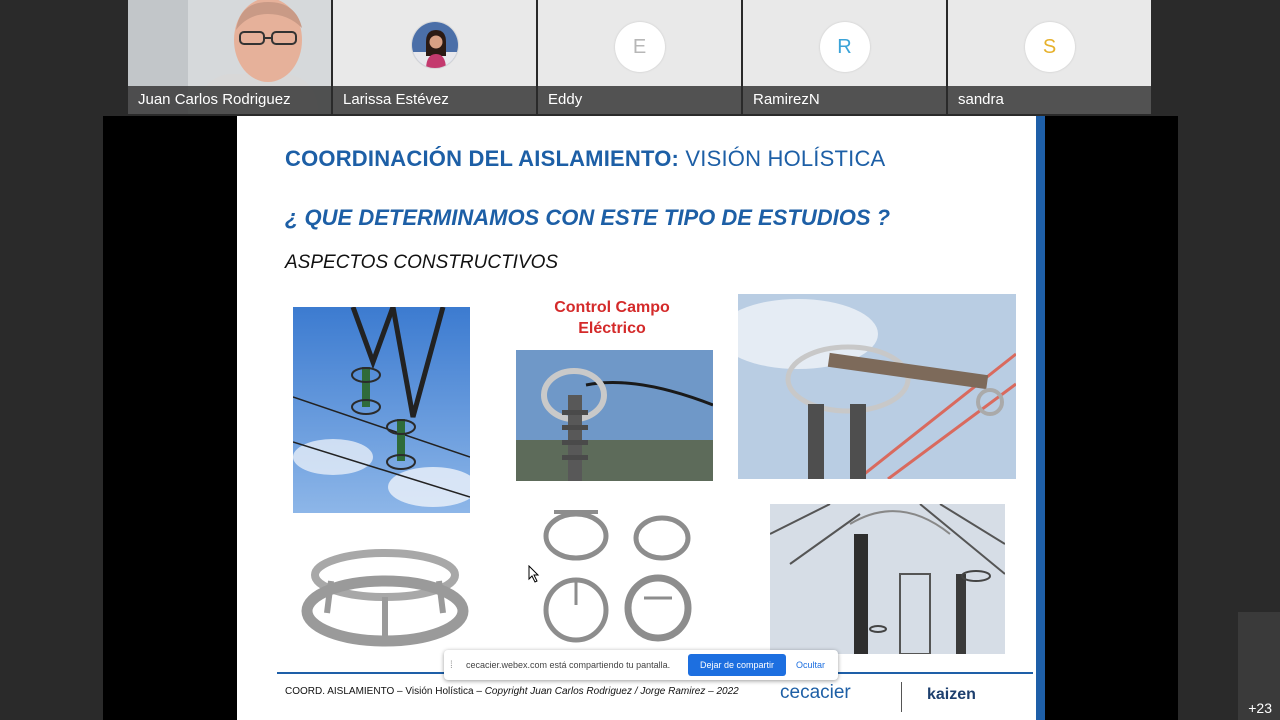 The image size is (1280, 720). Describe the element at coordinates (229, 57) in the screenshot. I see `participant-tile-juan-carlos: Juan Carlos Rodriguez` at that location.